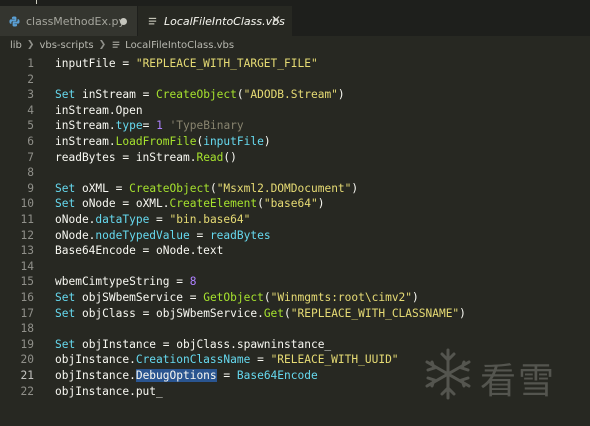 The width and height of the screenshot is (590, 426). I want to click on code-keyword: type, so click(129, 126).